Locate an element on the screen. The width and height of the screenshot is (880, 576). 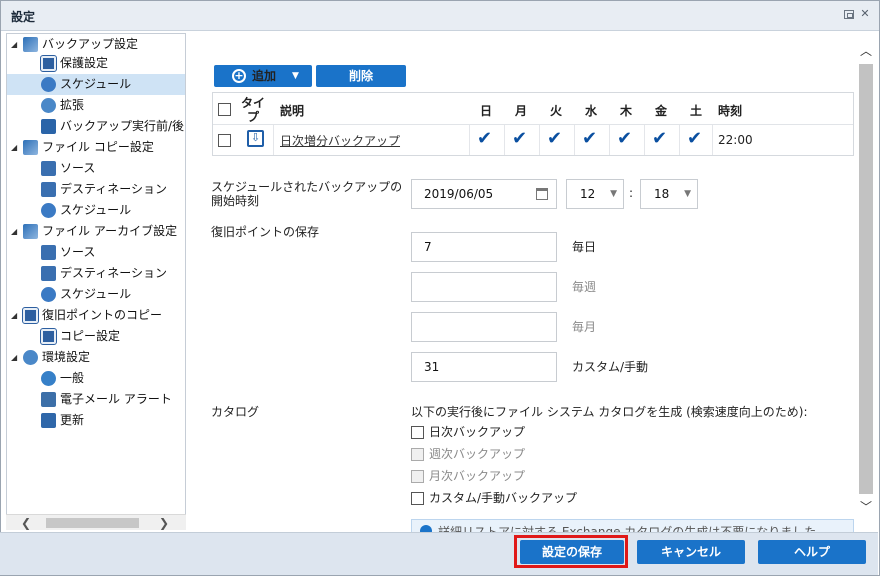
file-archive-icon is located at coordinates (30, 231).